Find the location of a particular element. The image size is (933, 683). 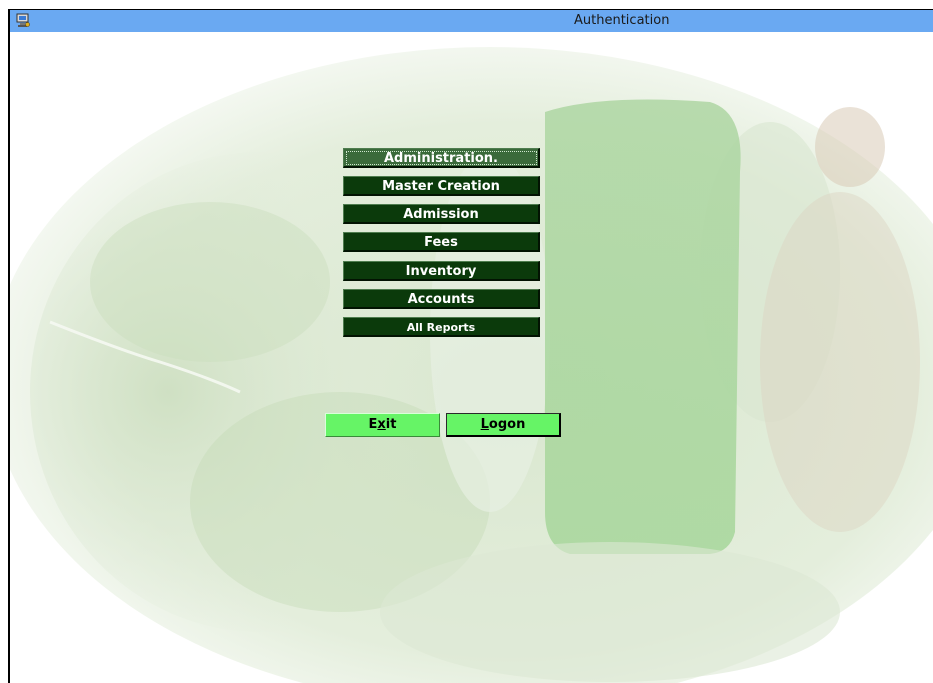

inventory-button: Inventory is located at coordinates (441, 271).